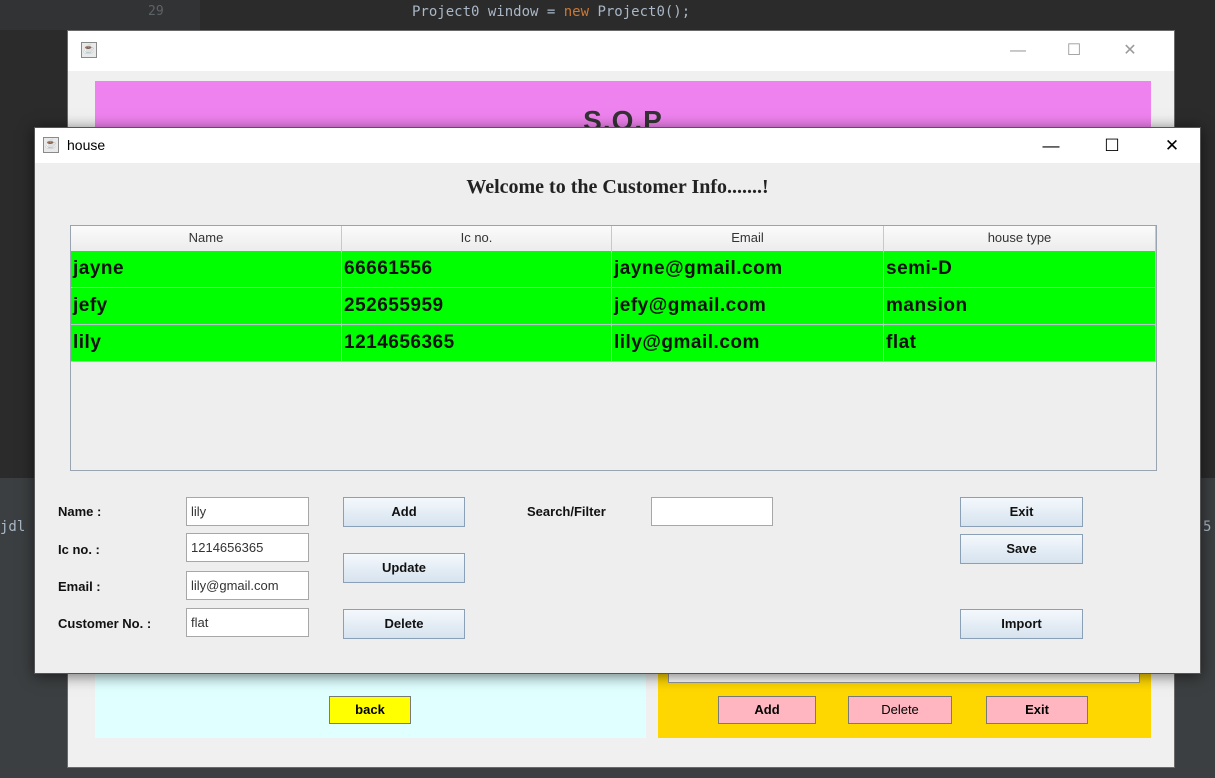 Image resolution: width=1215 pixels, height=778 pixels. I want to click on back-exit-button: Exit, so click(1037, 710).